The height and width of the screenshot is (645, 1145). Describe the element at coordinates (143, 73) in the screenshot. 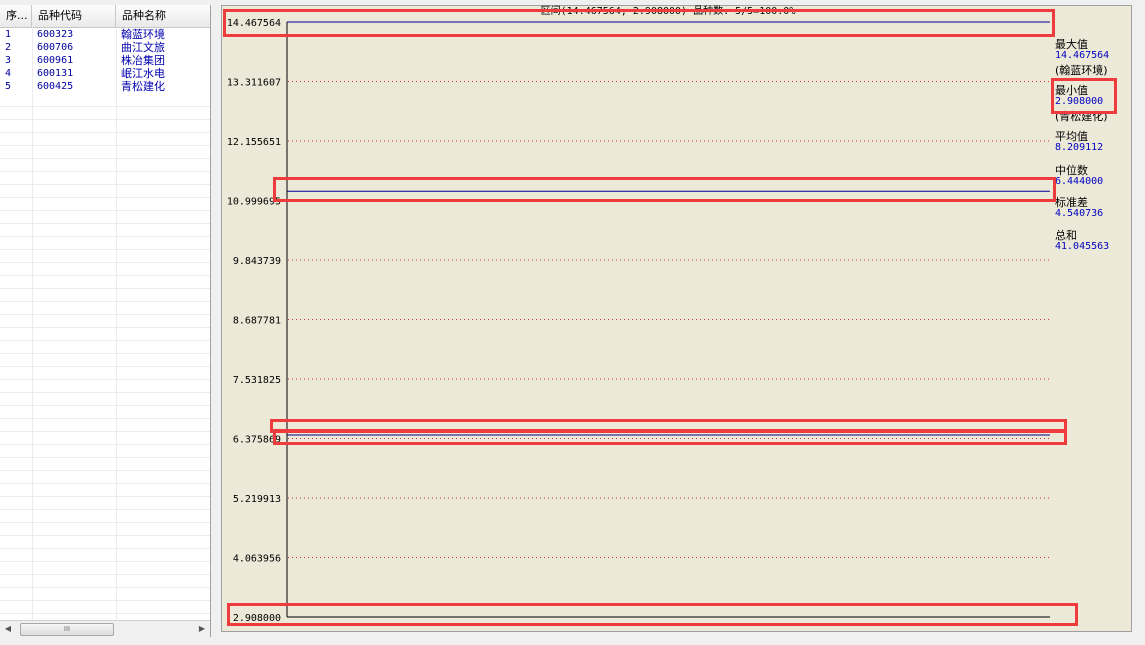

I see `row-name: 岷江水电` at that location.